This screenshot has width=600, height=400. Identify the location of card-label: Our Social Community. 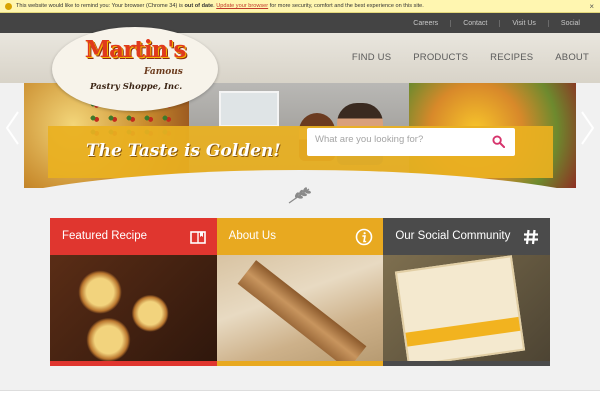
(453, 236).